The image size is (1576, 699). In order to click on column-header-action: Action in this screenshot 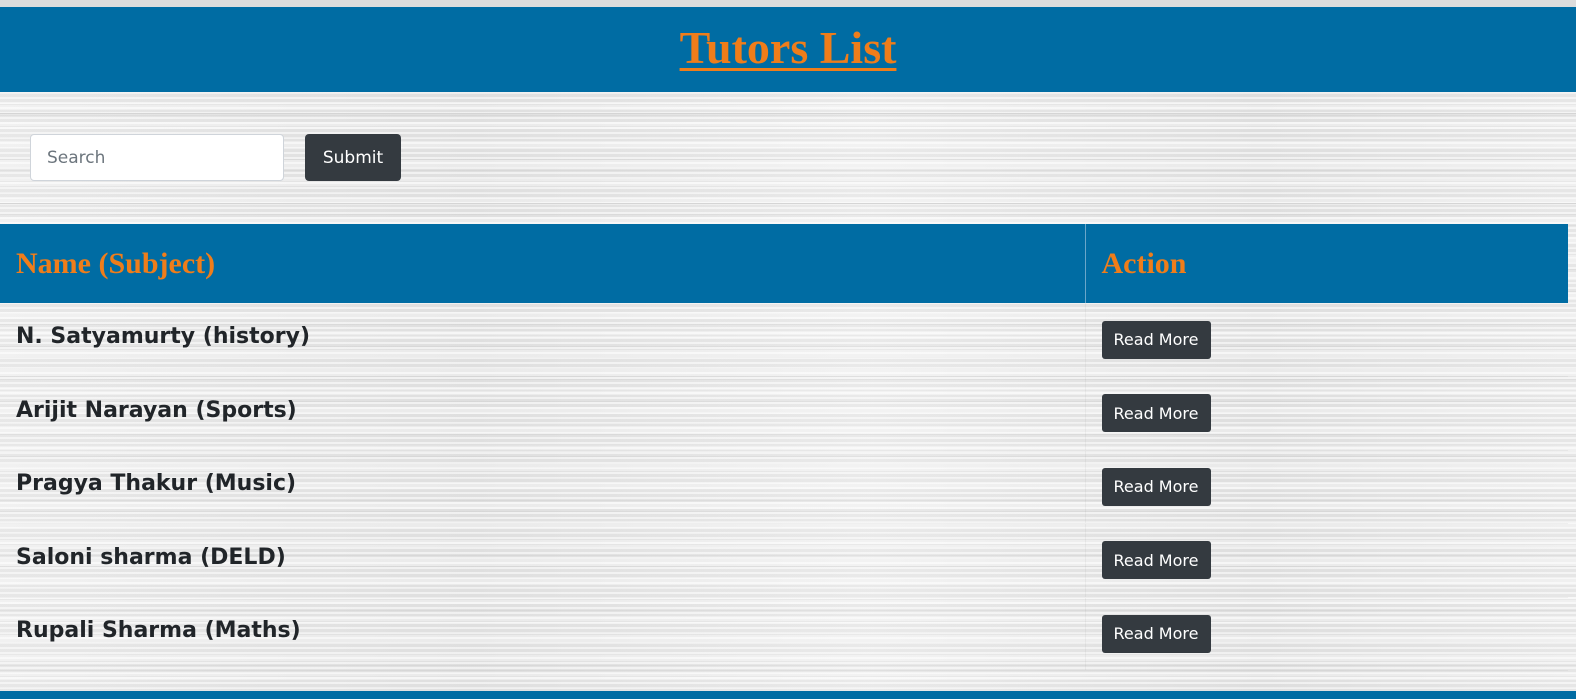, I will do `click(1326, 263)`.